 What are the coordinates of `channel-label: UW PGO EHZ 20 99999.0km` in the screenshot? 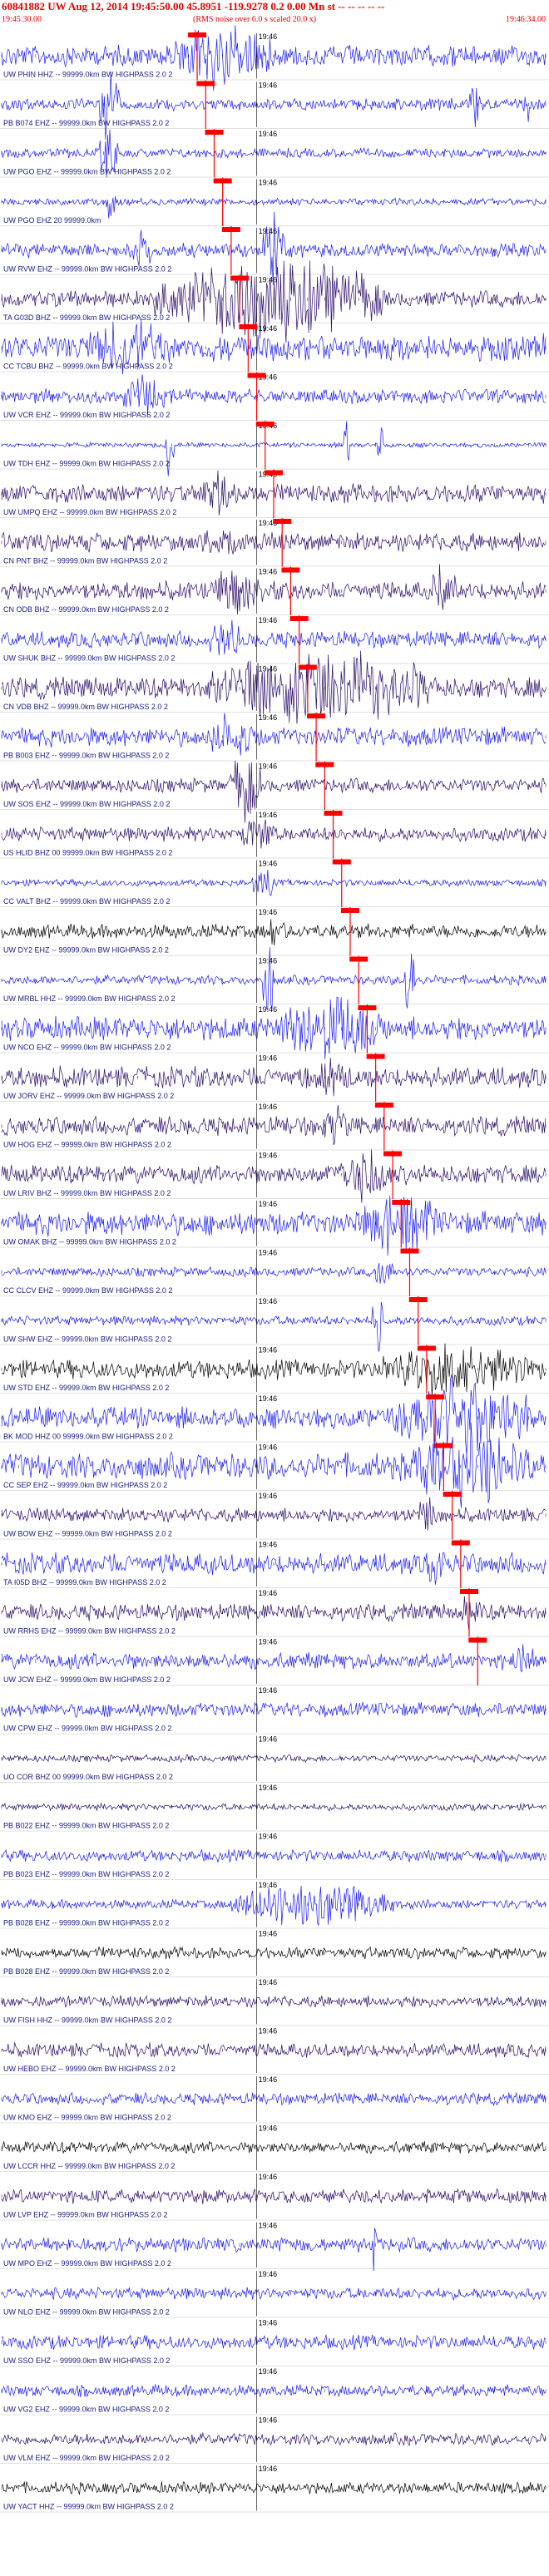 It's located at (52, 220).